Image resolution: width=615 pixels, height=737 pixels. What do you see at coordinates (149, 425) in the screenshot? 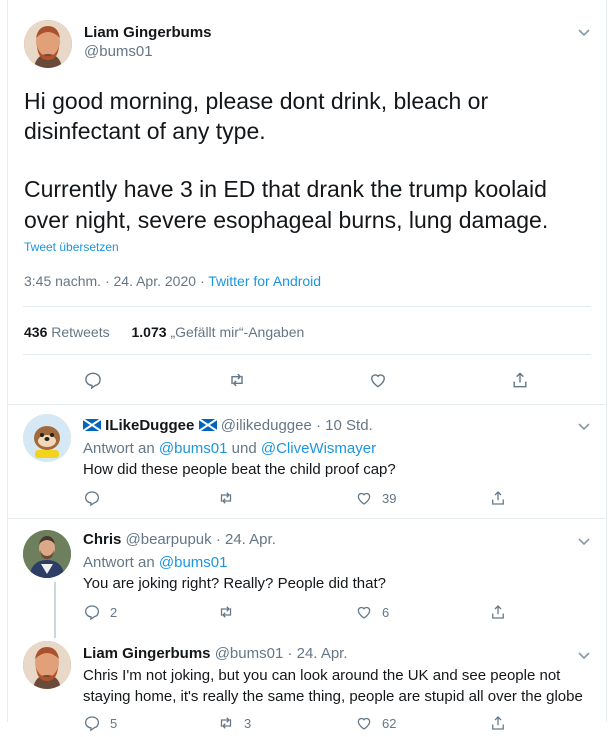
I see `reply-author-name: ILikeDuggee` at bounding box center [149, 425].